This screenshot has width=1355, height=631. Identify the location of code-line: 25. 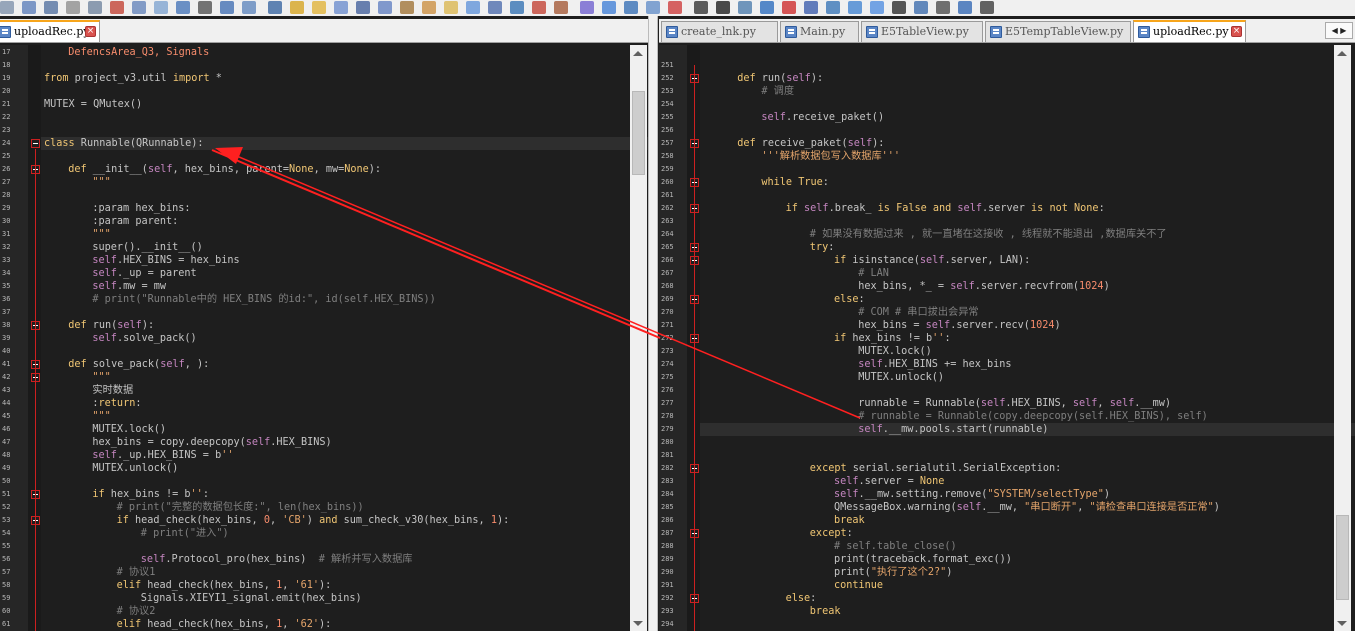
(324, 156).